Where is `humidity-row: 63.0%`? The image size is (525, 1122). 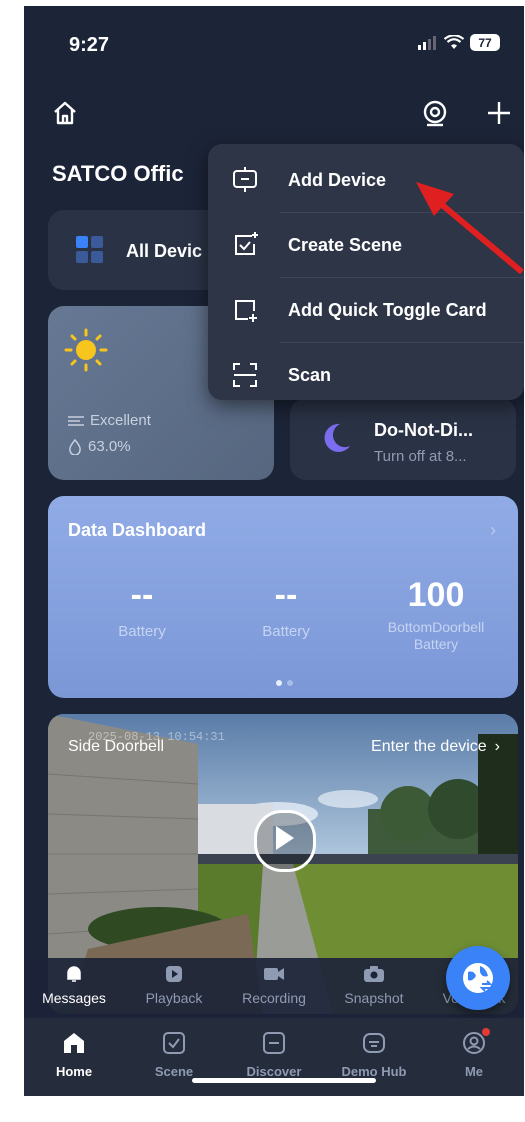 humidity-row: 63.0% is located at coordinates (99, 446).